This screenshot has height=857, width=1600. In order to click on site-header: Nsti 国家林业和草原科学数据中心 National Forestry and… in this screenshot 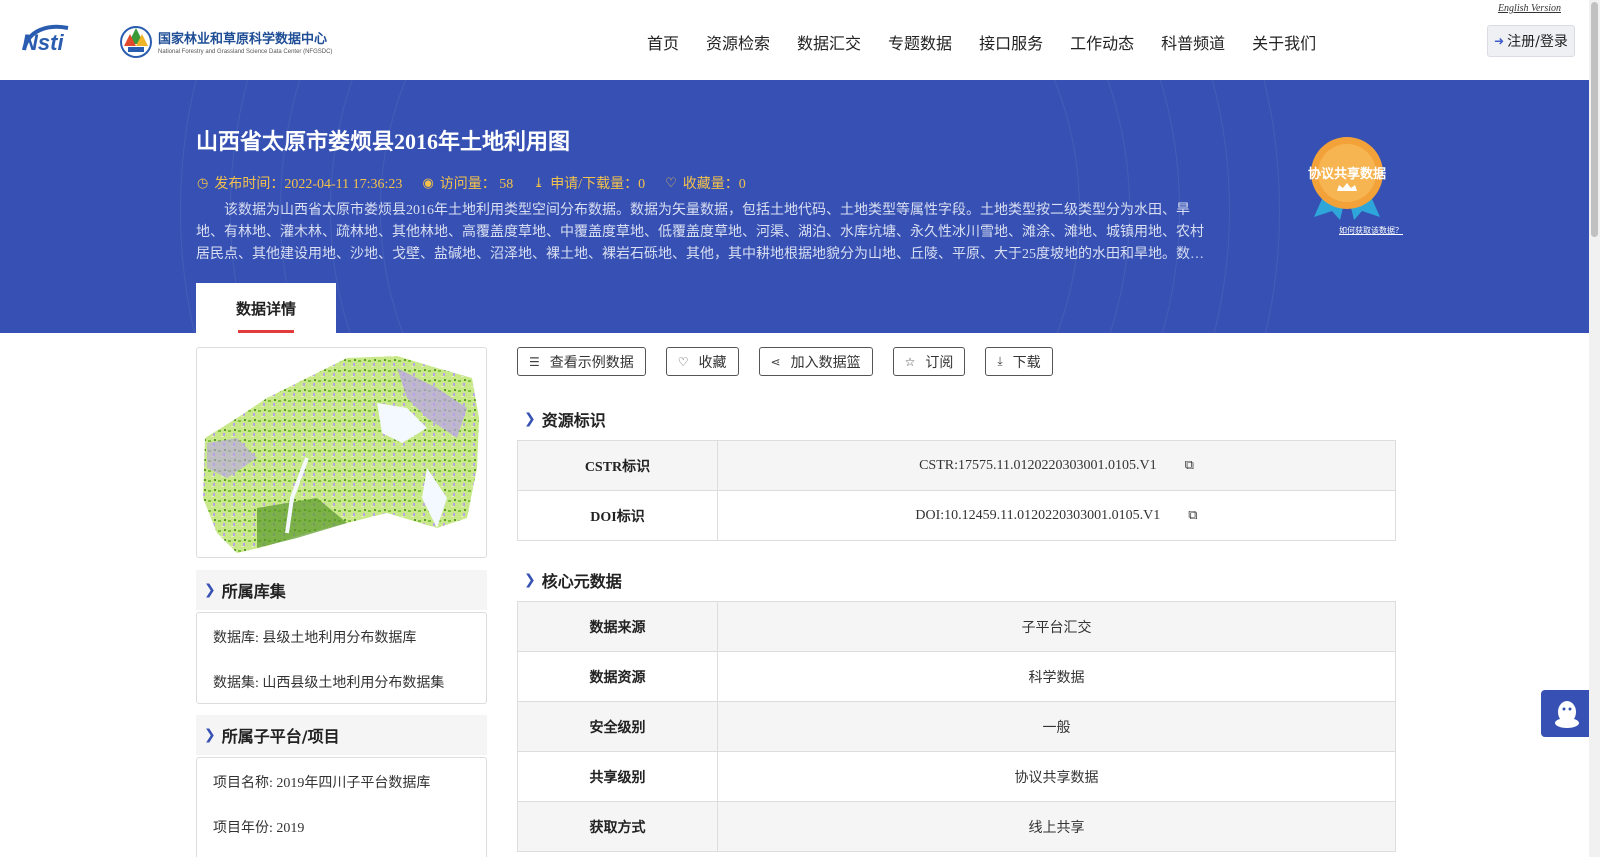, I will do `click(800, 40)`.